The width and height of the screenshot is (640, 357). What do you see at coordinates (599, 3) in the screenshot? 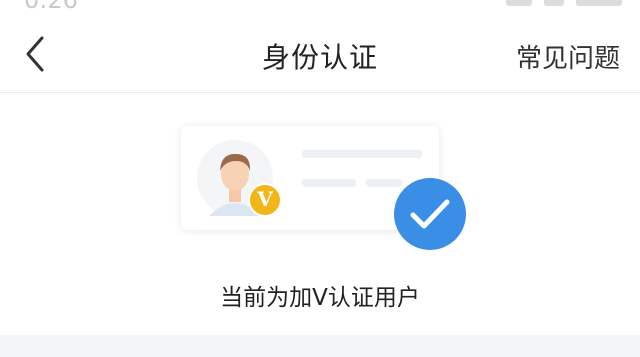
I see `battery-icon` at bounding box center [599, 3].